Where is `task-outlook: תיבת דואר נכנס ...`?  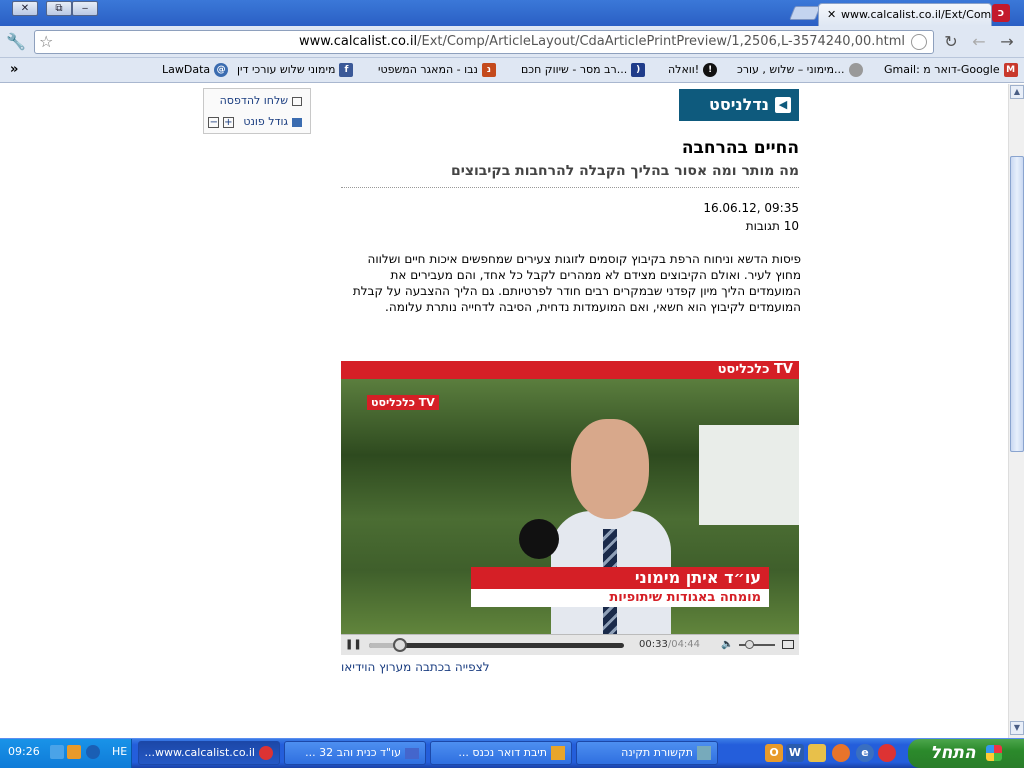 task-outlook: תיבת דואר נכנס ... is located at coordinates (501, 753).